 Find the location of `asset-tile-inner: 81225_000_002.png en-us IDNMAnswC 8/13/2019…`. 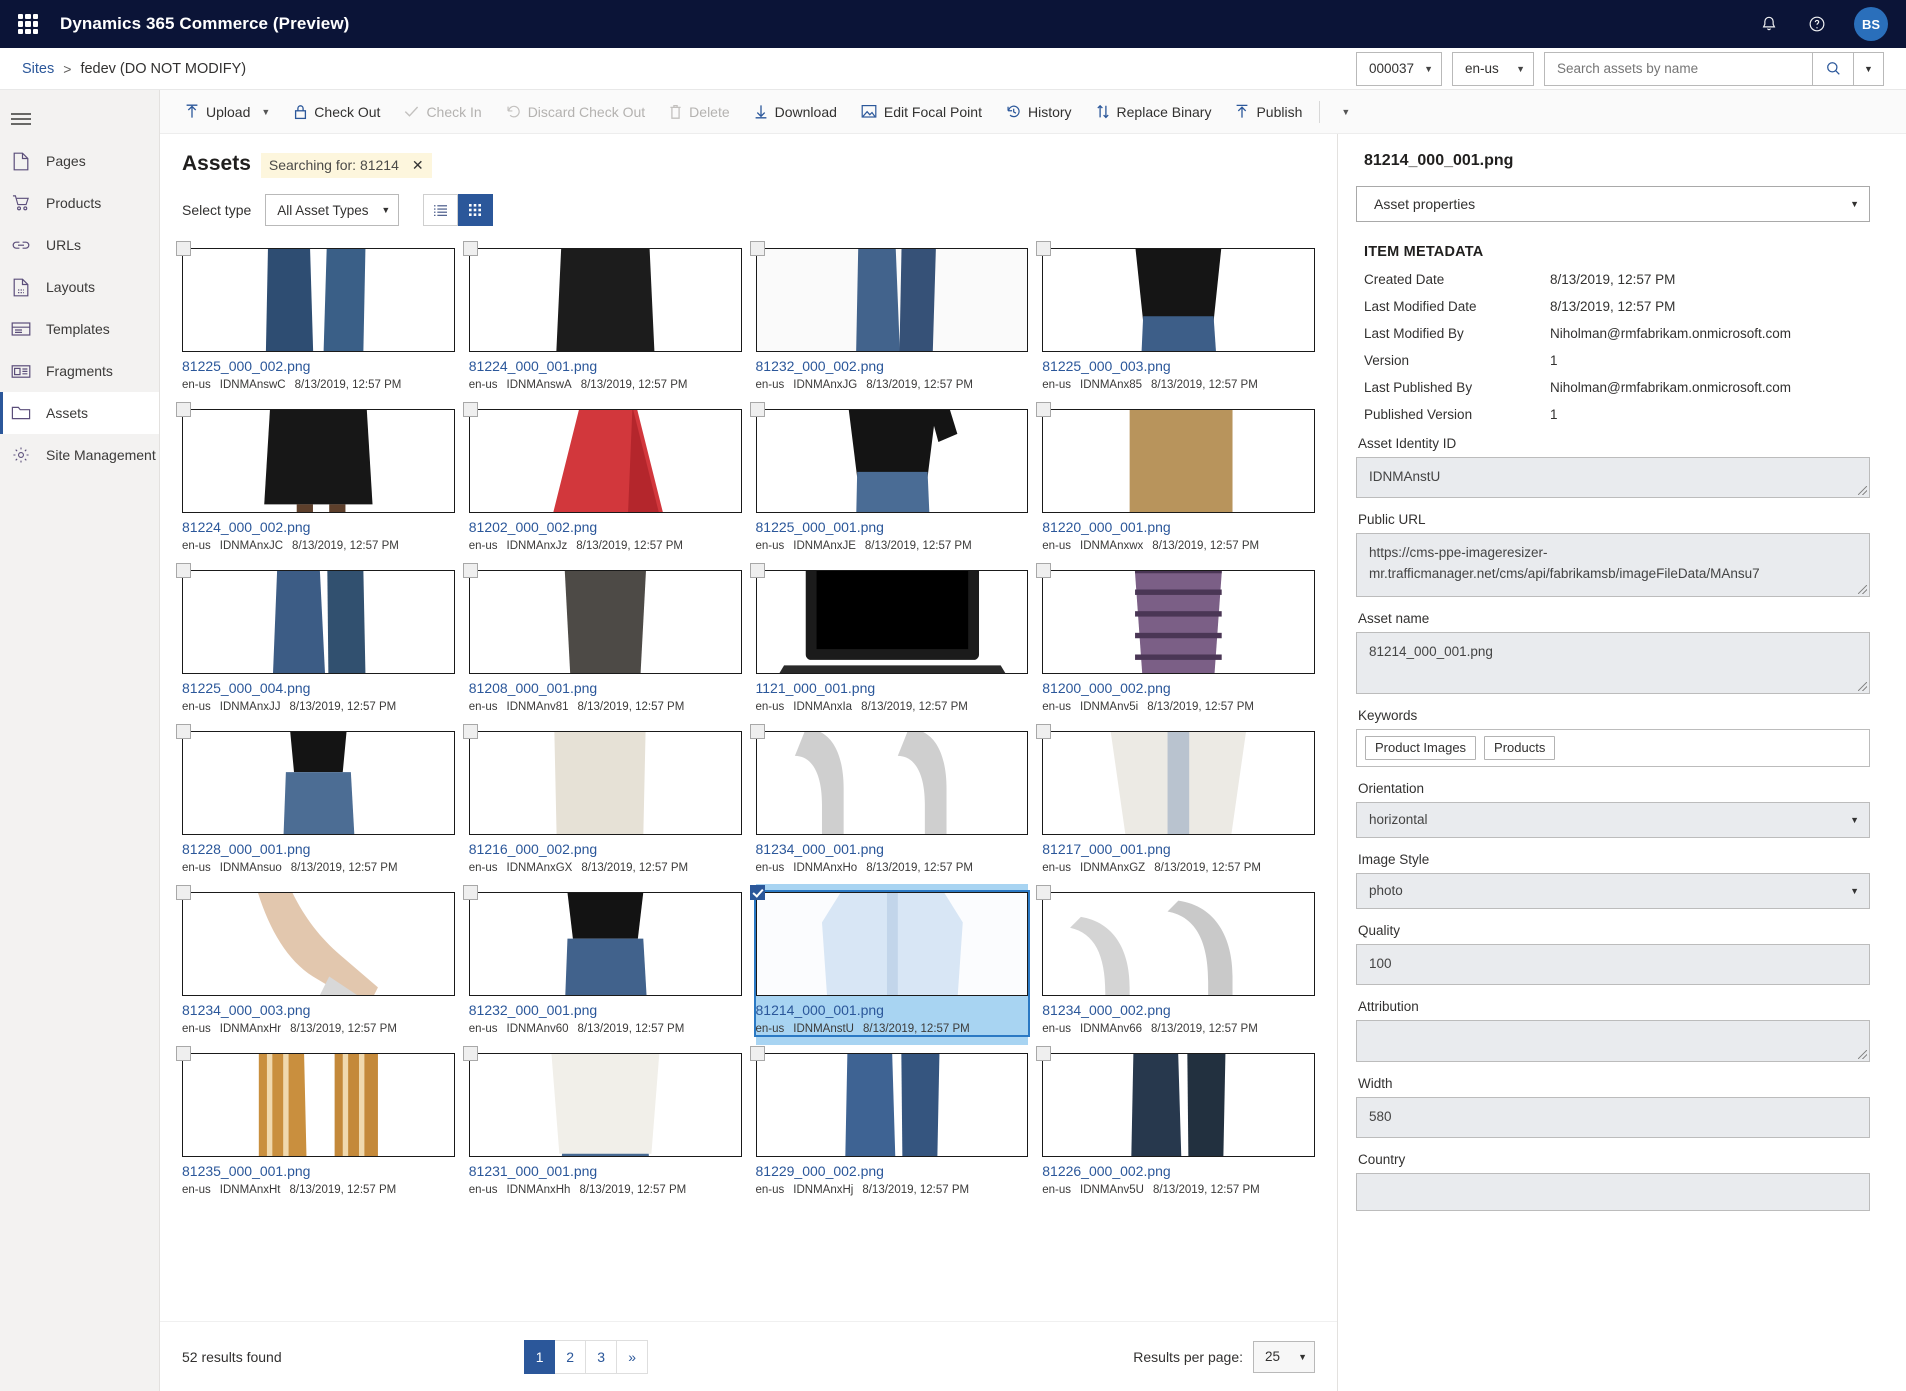

asset-tile-inner: 81225_000_002.png en-us IDNMAnswC 8/13/2019… is located at coordinates (315, 316).